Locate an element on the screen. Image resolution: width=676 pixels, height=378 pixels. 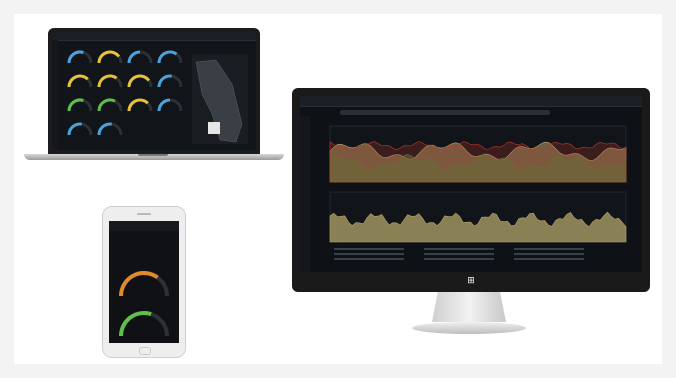
url-bar is located at coordinates (445, 112).